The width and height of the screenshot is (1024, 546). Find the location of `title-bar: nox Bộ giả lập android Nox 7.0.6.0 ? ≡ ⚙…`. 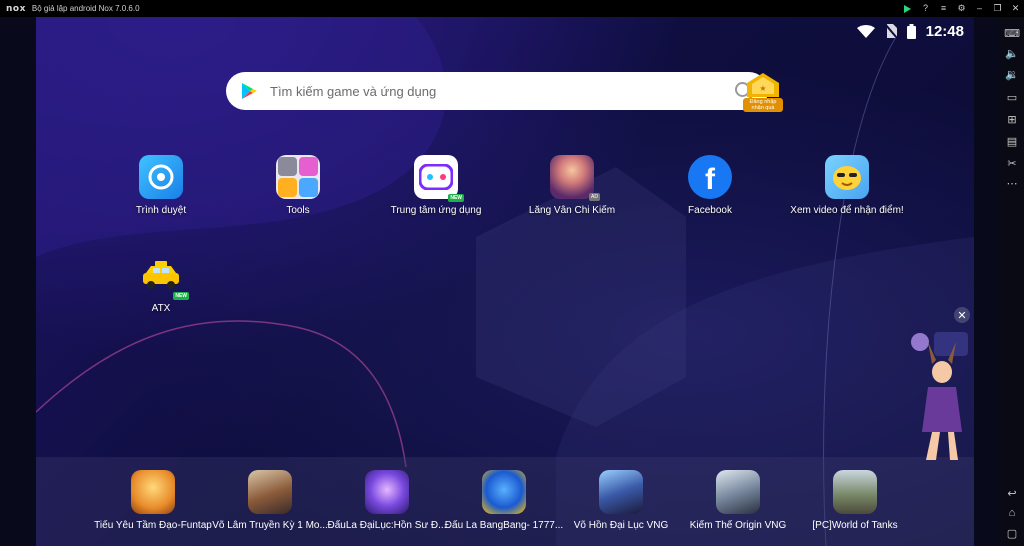

title-bar: nox Bộ giả lập android Nox 7.0.6.0 ? ≡ ⚙… is located at coordinates (512, 8).